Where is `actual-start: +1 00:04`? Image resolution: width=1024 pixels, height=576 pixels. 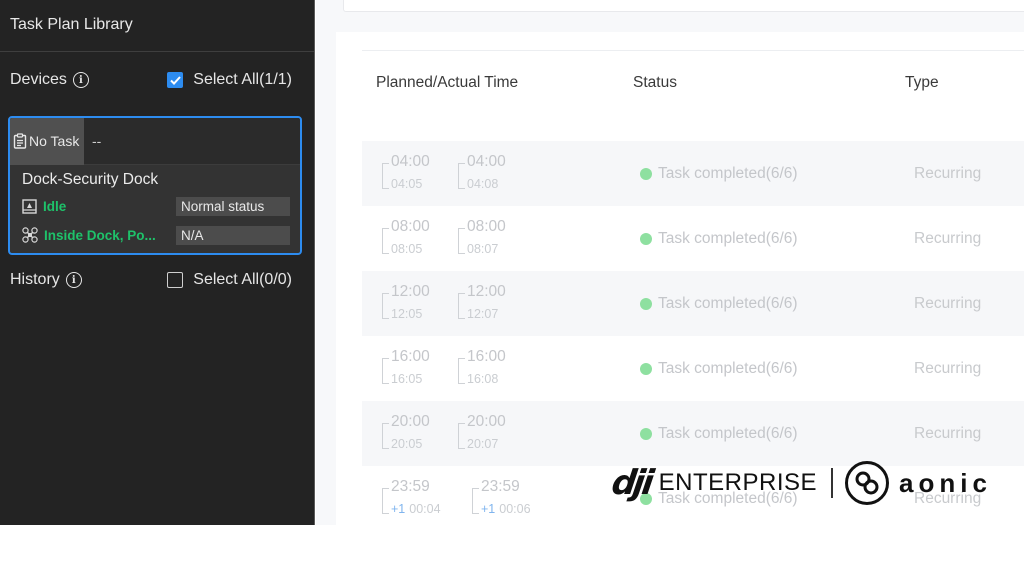
actual-start: +1 00:04 is located at coordinates (416, 509).